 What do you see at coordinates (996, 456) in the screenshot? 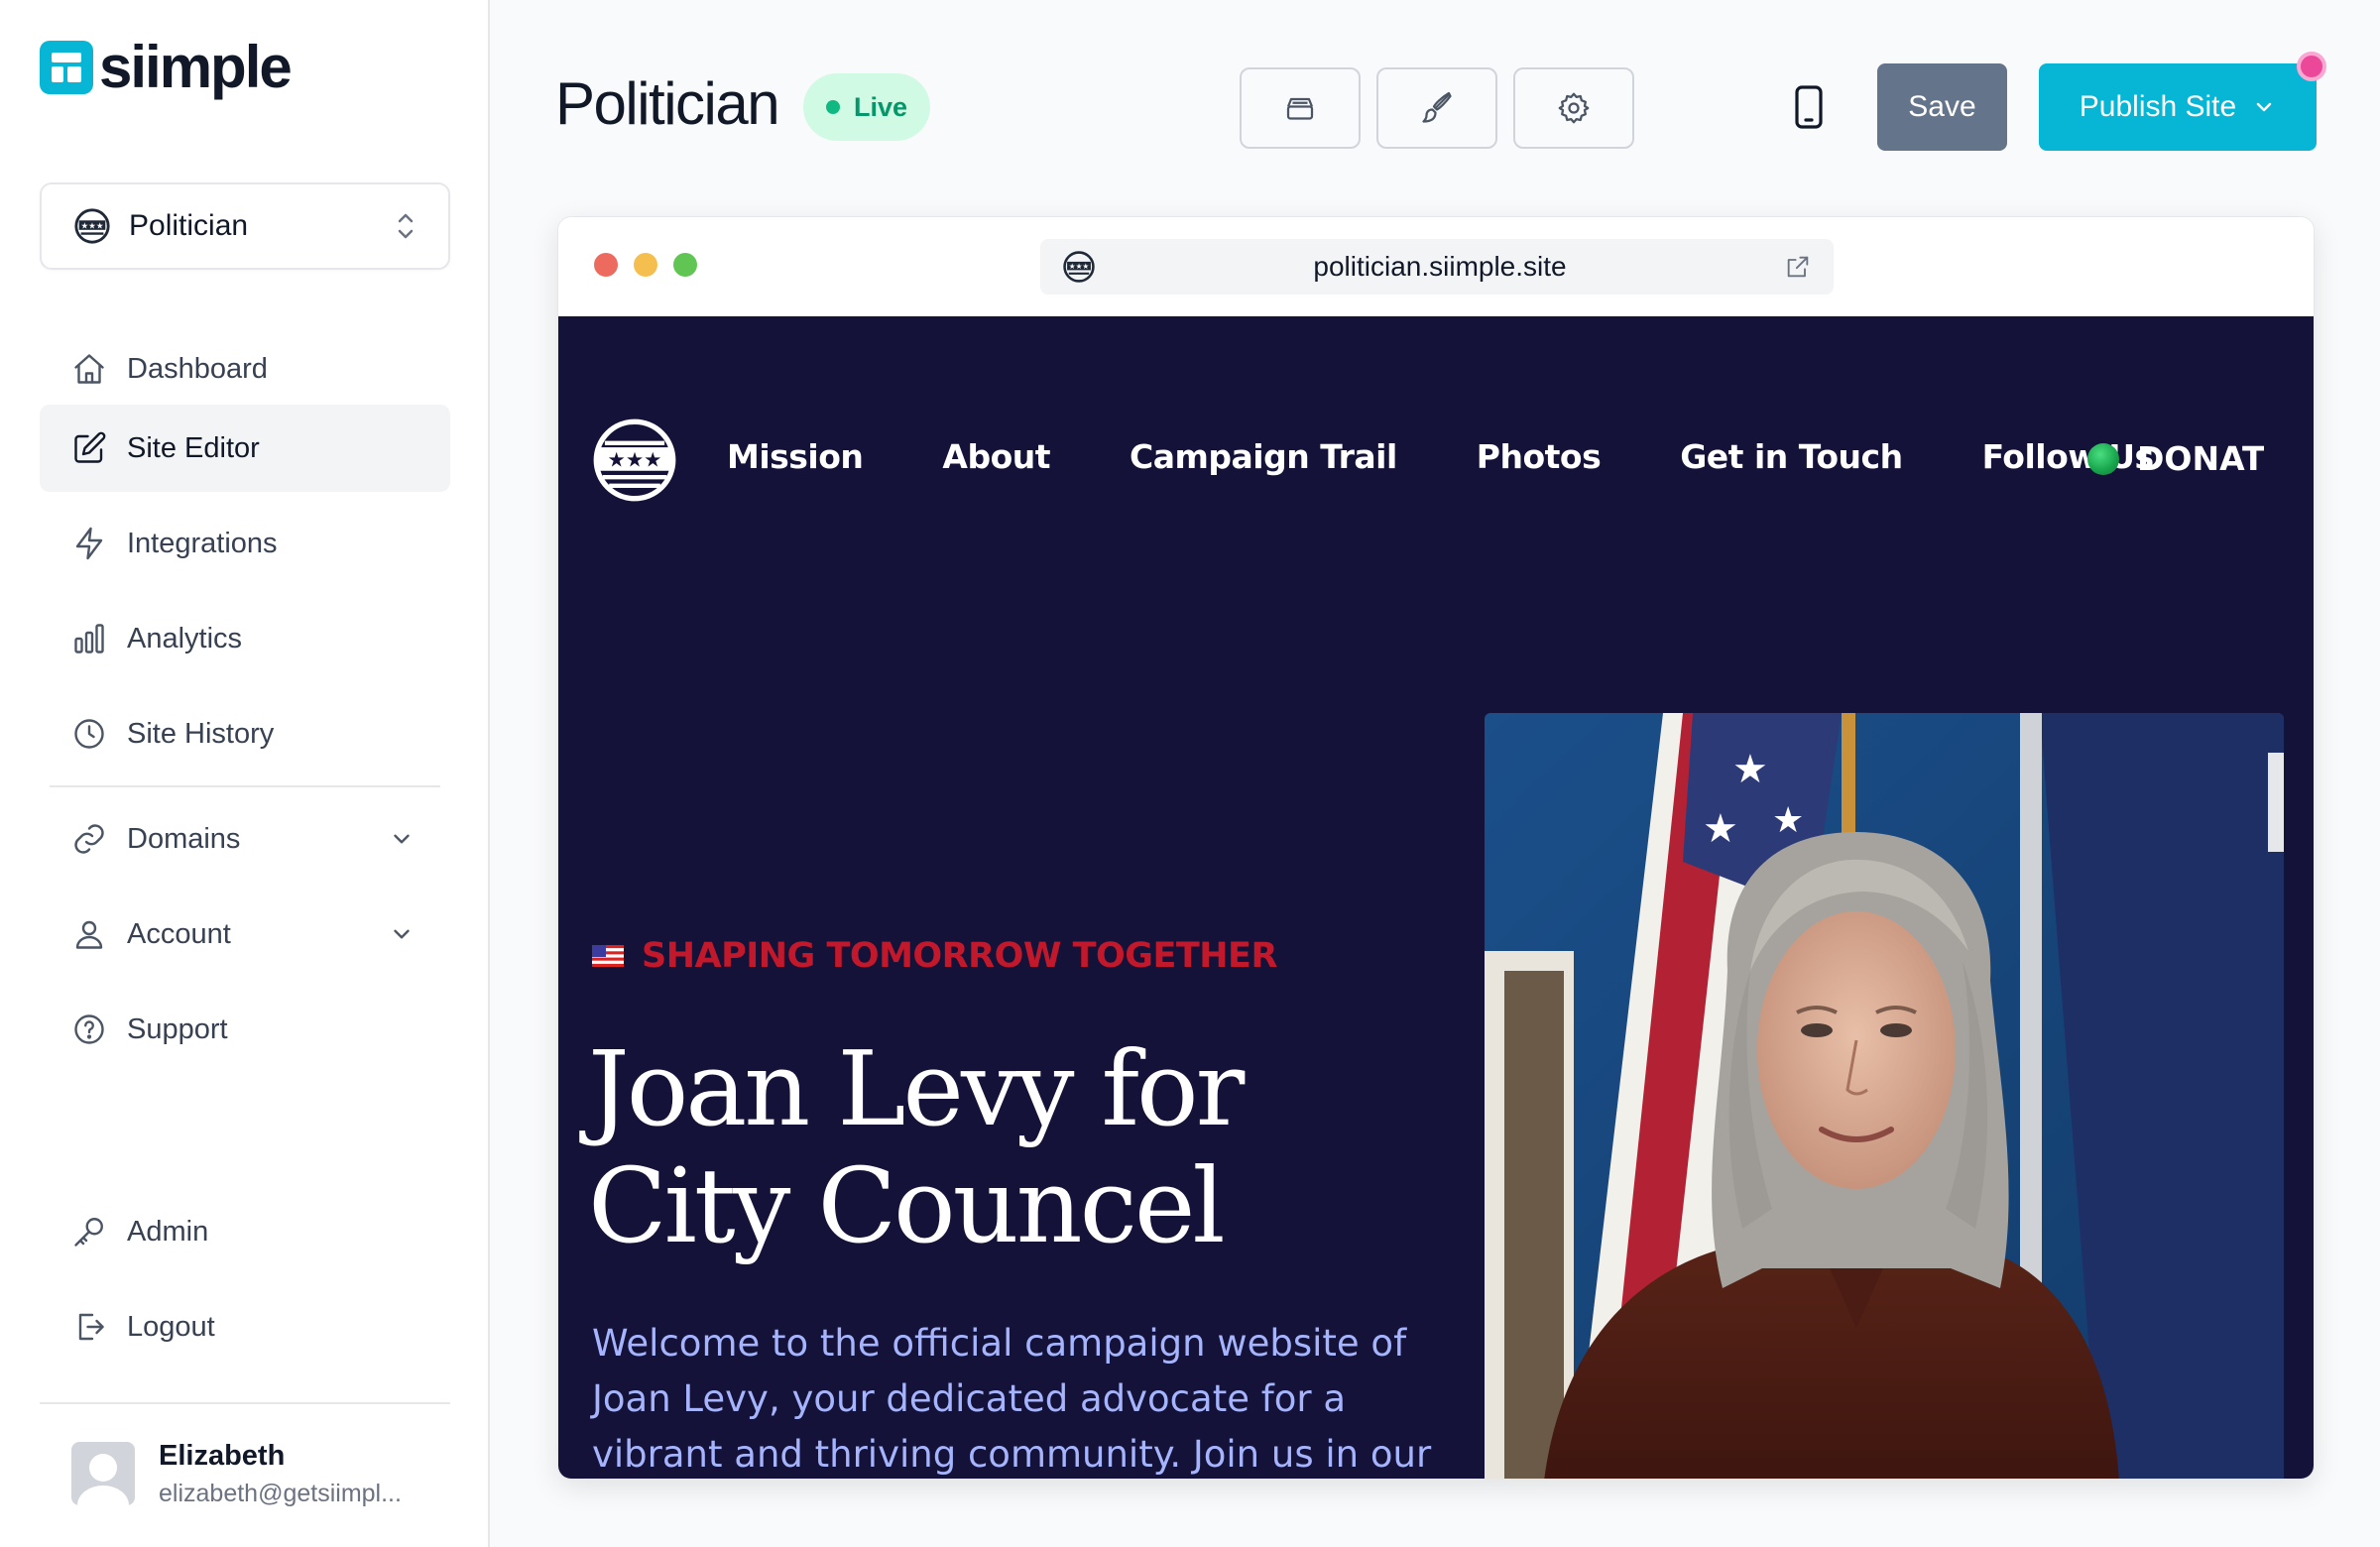
I see `site-nav-about: About` at bounding box center [996, 456].